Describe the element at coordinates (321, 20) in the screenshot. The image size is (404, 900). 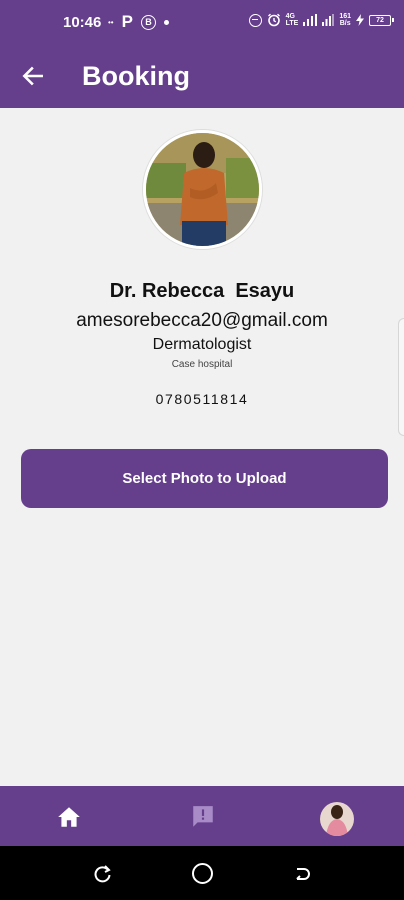
I see `status-right-icons: 4G LTE 161 B/s 72` at that location.